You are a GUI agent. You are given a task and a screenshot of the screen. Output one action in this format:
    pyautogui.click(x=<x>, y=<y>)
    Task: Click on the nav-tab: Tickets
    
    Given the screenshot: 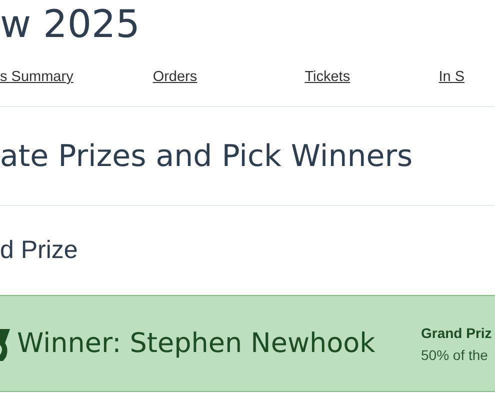 What is the action you would take?
    pyautogui.click(x=371, y=78)
    